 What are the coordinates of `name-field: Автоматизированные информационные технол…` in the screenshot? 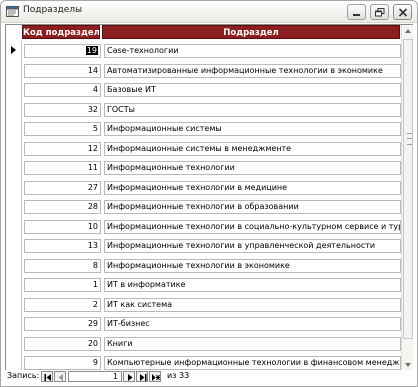 It's located at (252, 70).